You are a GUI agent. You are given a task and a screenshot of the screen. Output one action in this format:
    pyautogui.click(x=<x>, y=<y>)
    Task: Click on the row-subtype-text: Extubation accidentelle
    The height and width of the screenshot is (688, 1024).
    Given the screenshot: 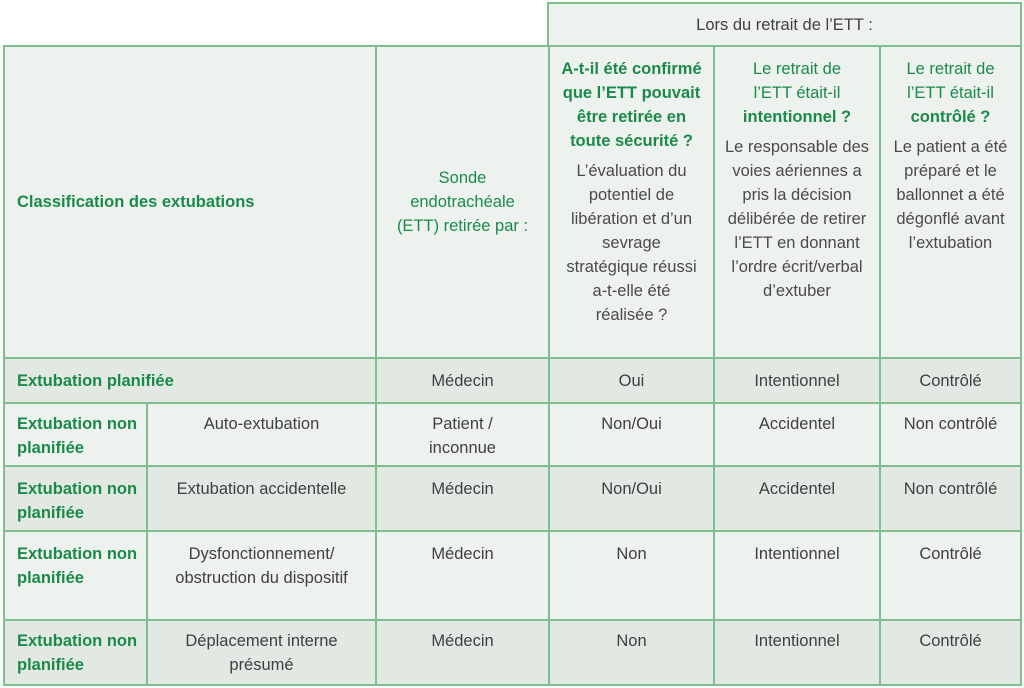 What is the action you would take?
    pyautogui.click(x=261, y=489)
    